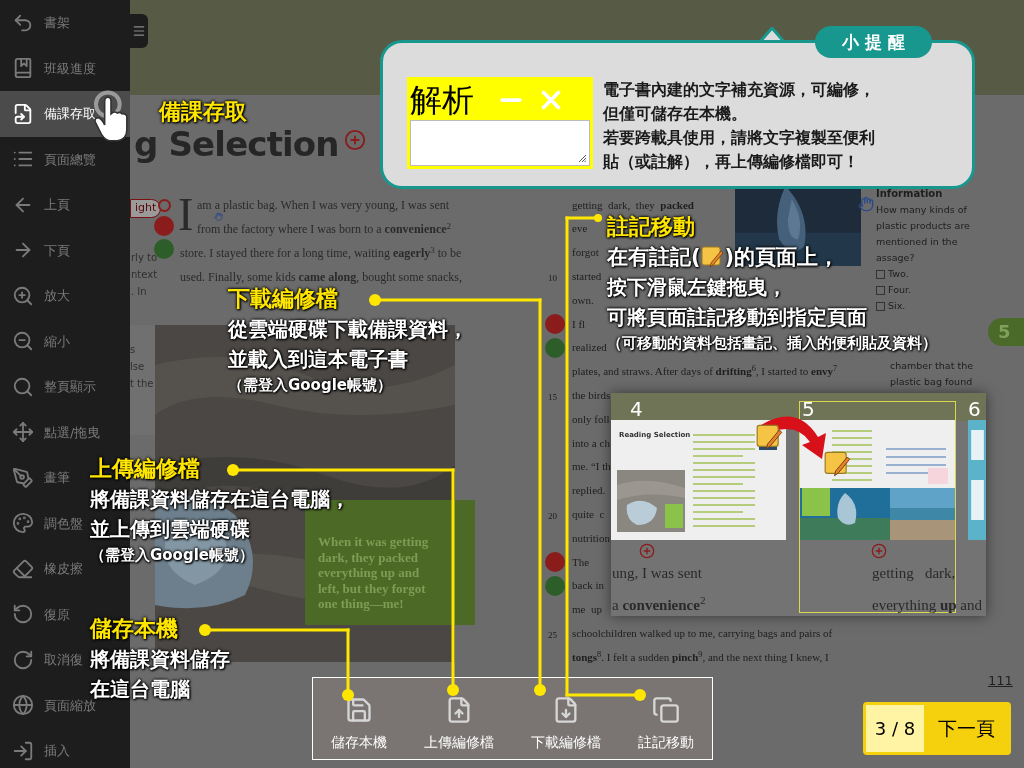 The height and width of the screenshot is (768, 1024). Describe the element at coordinates (134, 629) in the screenshot. I see `callout-title: 儲存本機` at that location.